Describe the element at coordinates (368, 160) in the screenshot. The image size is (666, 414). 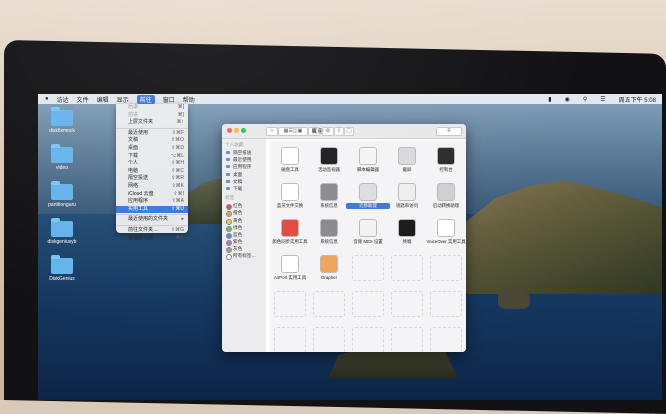
I see `app-item: 脚本编辑器` at that location.